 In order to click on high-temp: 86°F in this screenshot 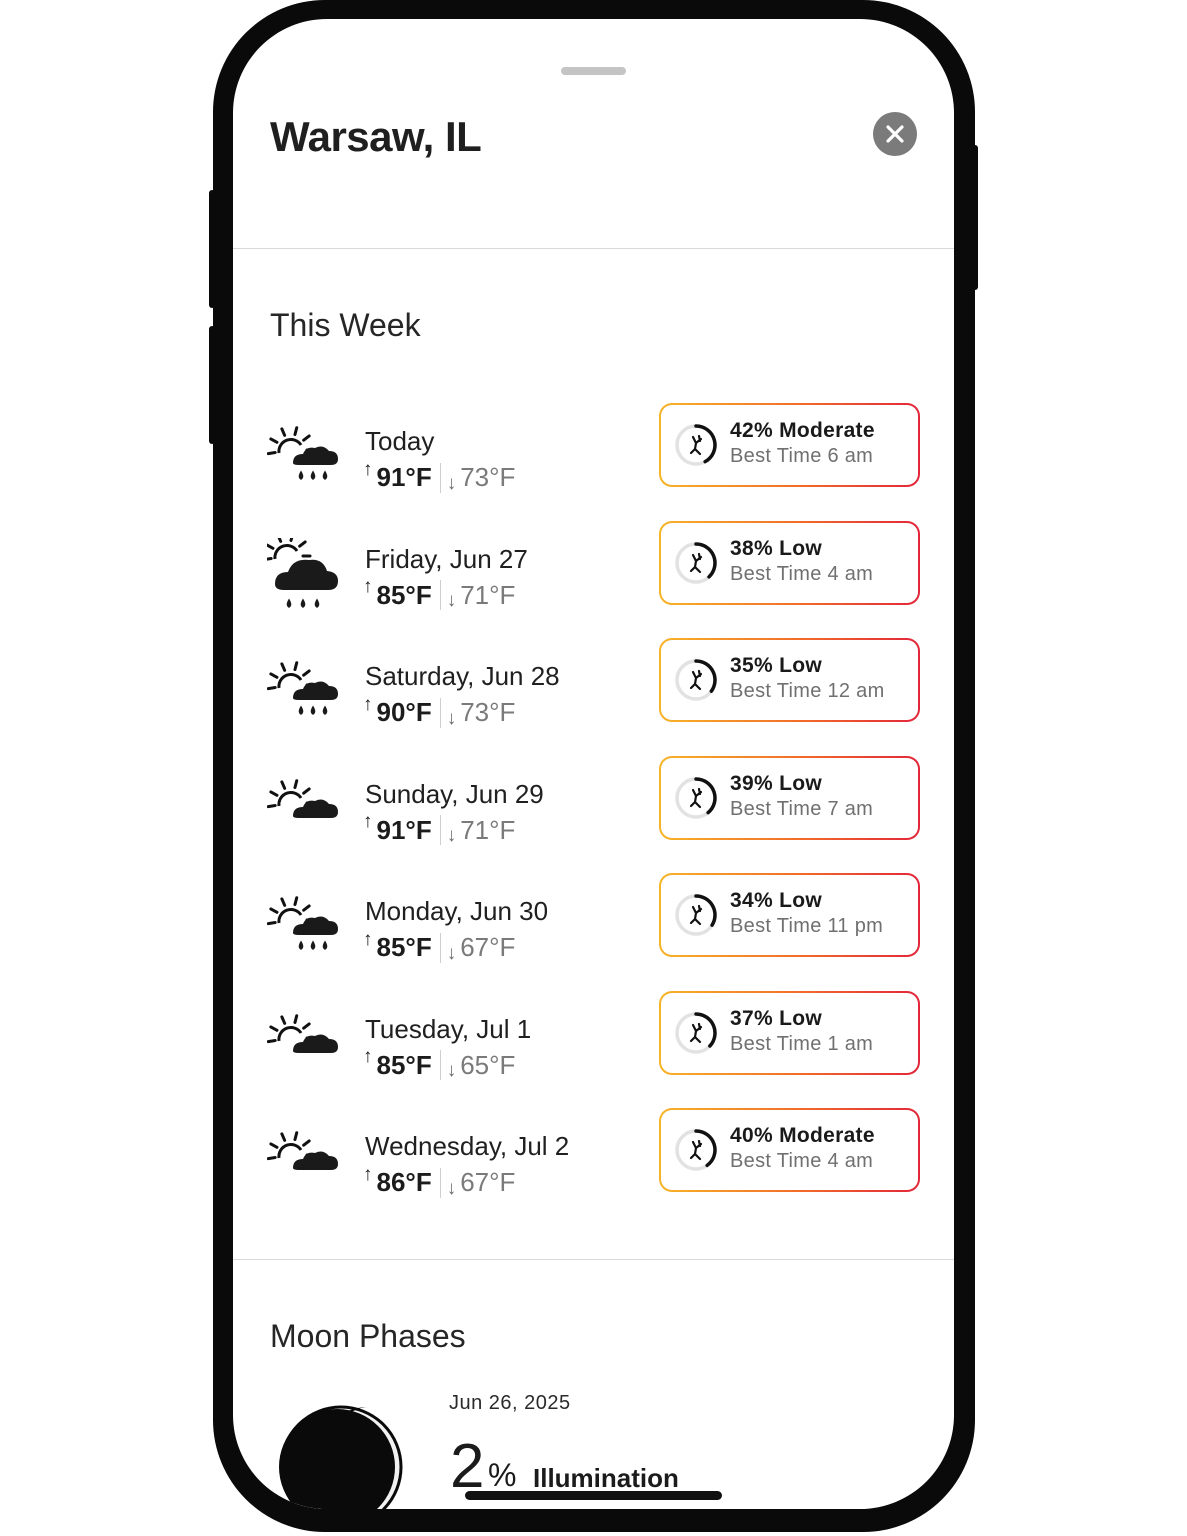, I will do `click(404, 1182)`.